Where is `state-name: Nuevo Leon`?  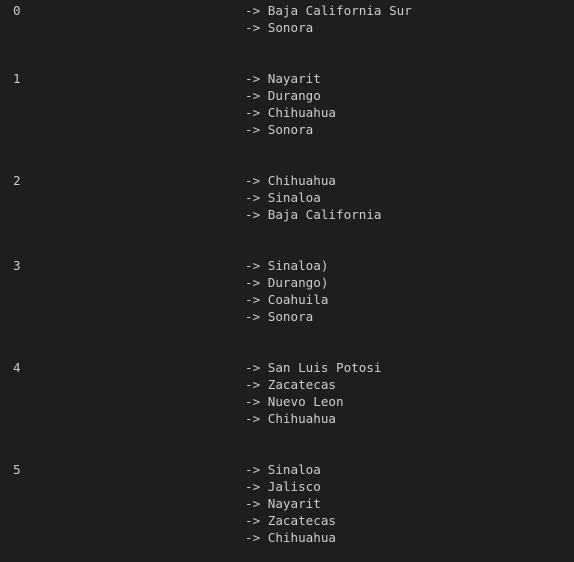
state-name: Nuevo Leon is located at coordinates (305, 401).